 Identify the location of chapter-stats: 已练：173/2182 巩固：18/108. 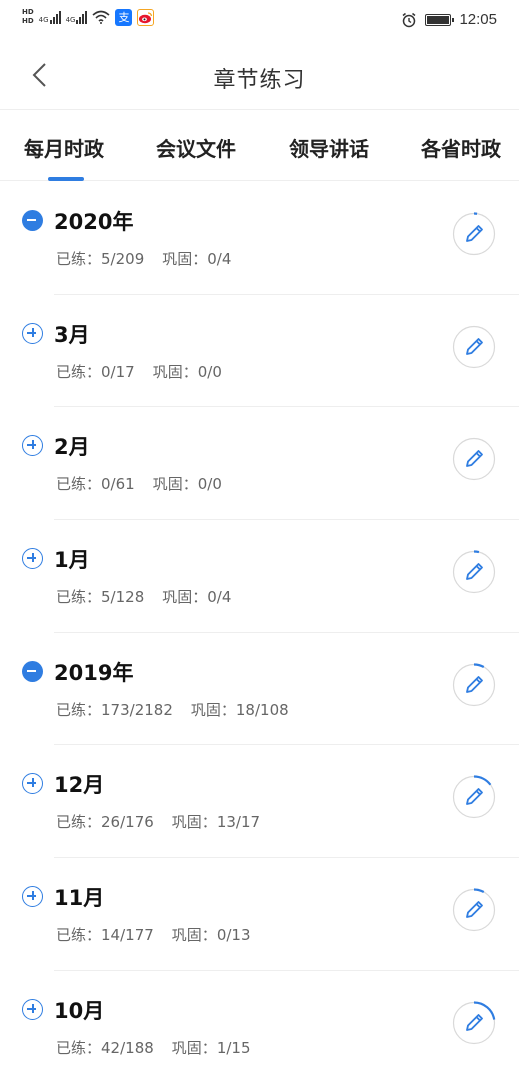
(172, 709).